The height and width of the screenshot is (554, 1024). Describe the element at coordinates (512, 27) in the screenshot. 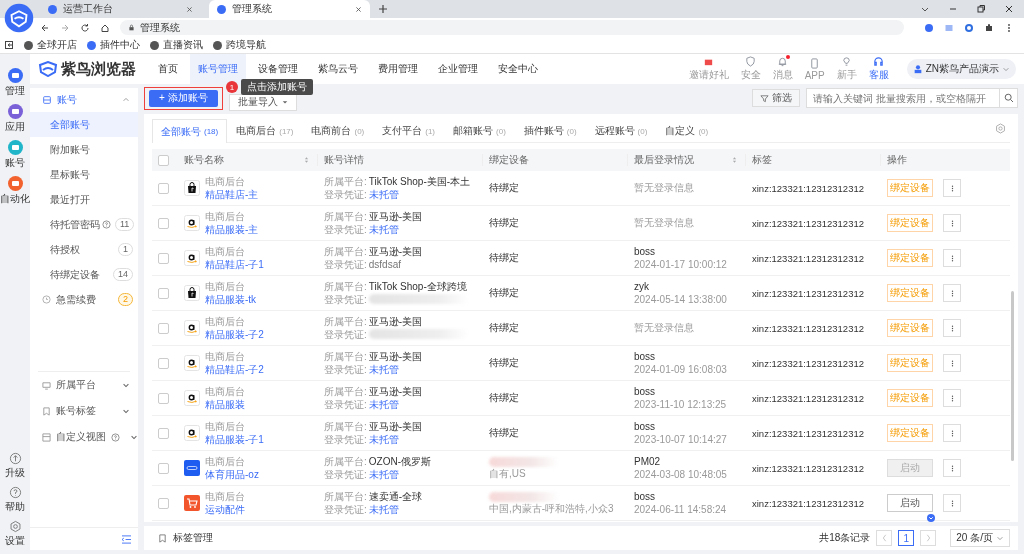

I see `address-bar: 管理系统` at that location.